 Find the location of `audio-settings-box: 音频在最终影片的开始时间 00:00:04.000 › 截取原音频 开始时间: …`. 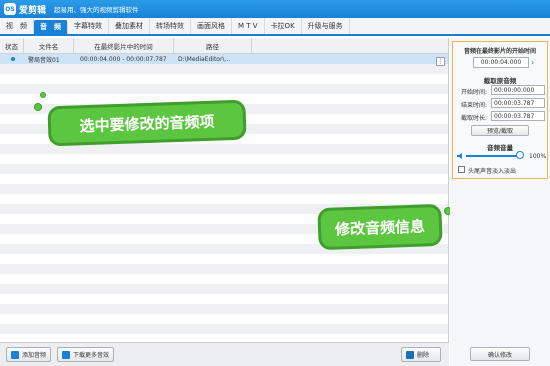

audio-settings-box: 音频在最终影片的开始时间 00:00:04.000 › 截取原音频 开始时间: … is located at coordinates (500, 110).